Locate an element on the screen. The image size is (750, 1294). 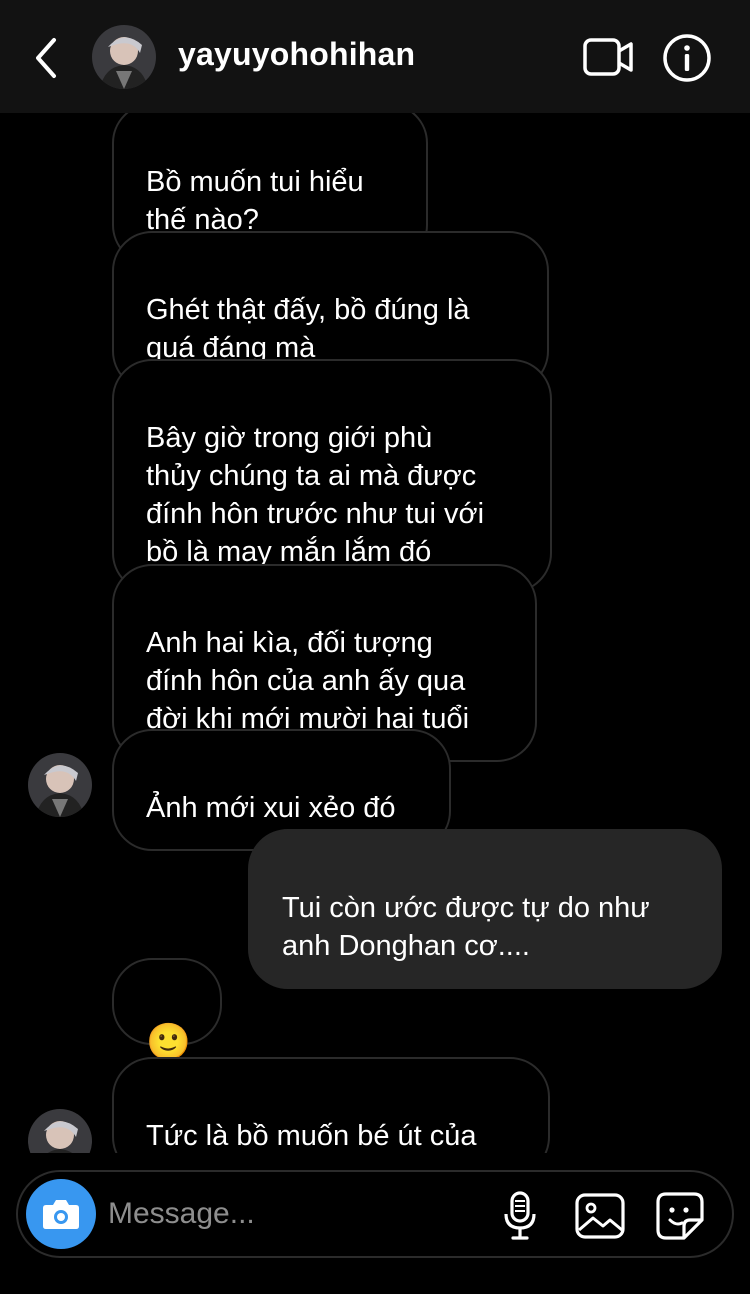
sticker-icon is located at coordinates (680, 1216).